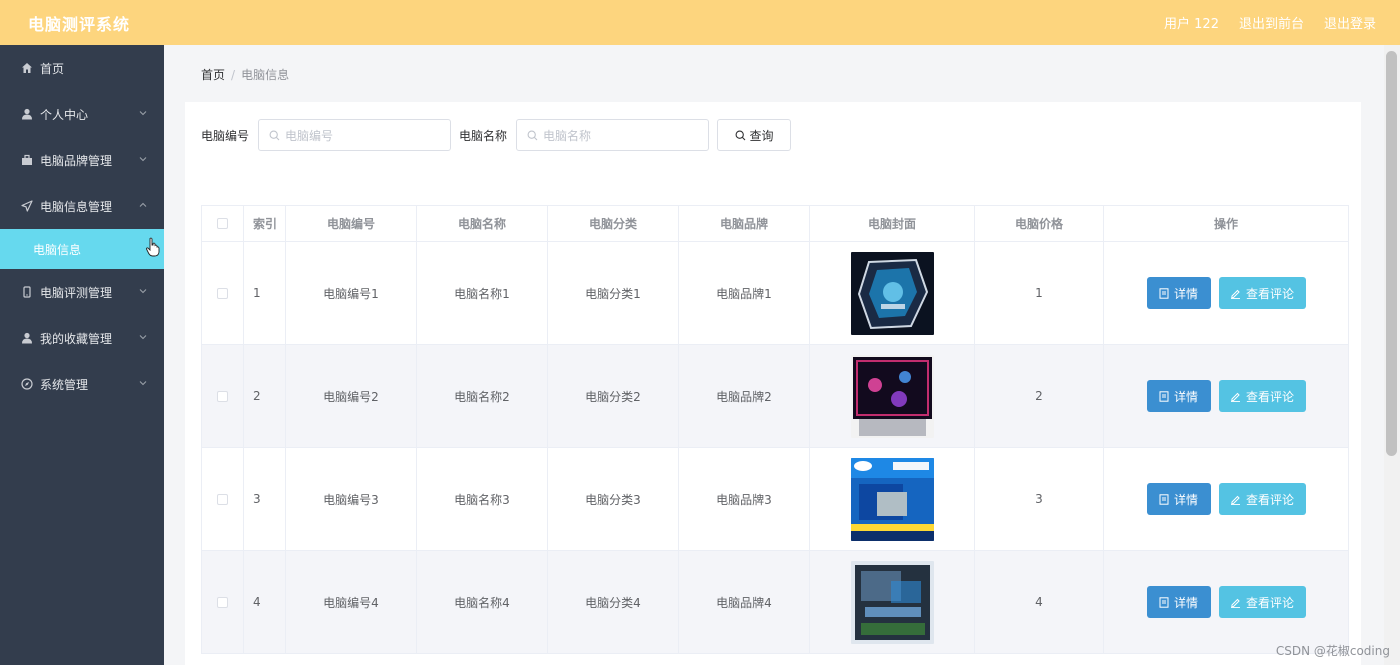 The height and width of the screenshot is (665, 1400). I want to click on row-price: 2, so click(1039, 396).